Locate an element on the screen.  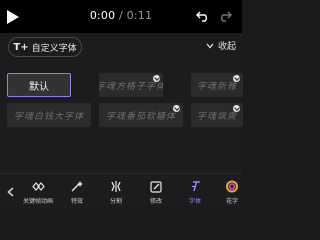
custom-font-button: T+ 自定义字体 is located at coordinates (45, 47).